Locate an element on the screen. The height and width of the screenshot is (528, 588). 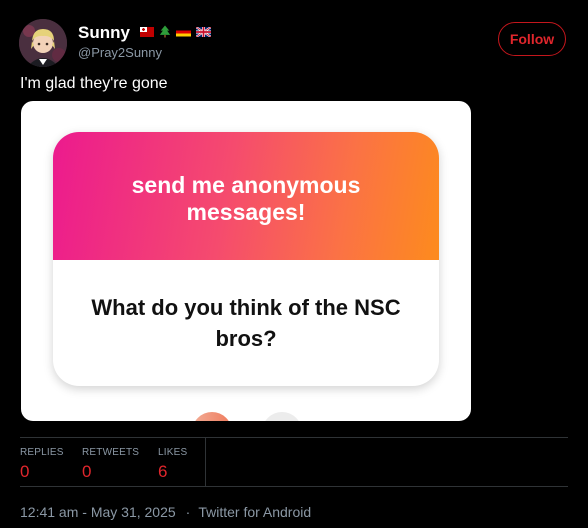
name-emoji-flags is located at coordinates (175, 31).